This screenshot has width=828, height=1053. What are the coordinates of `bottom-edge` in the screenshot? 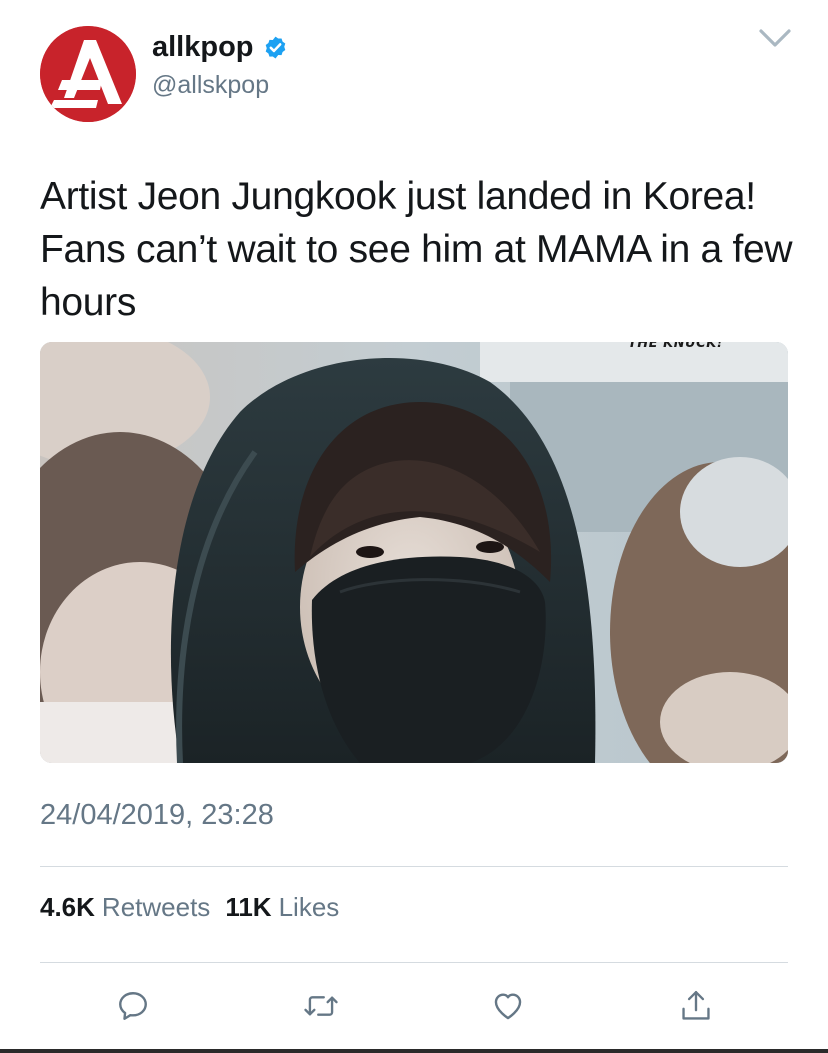 It's located at (414, 1051).